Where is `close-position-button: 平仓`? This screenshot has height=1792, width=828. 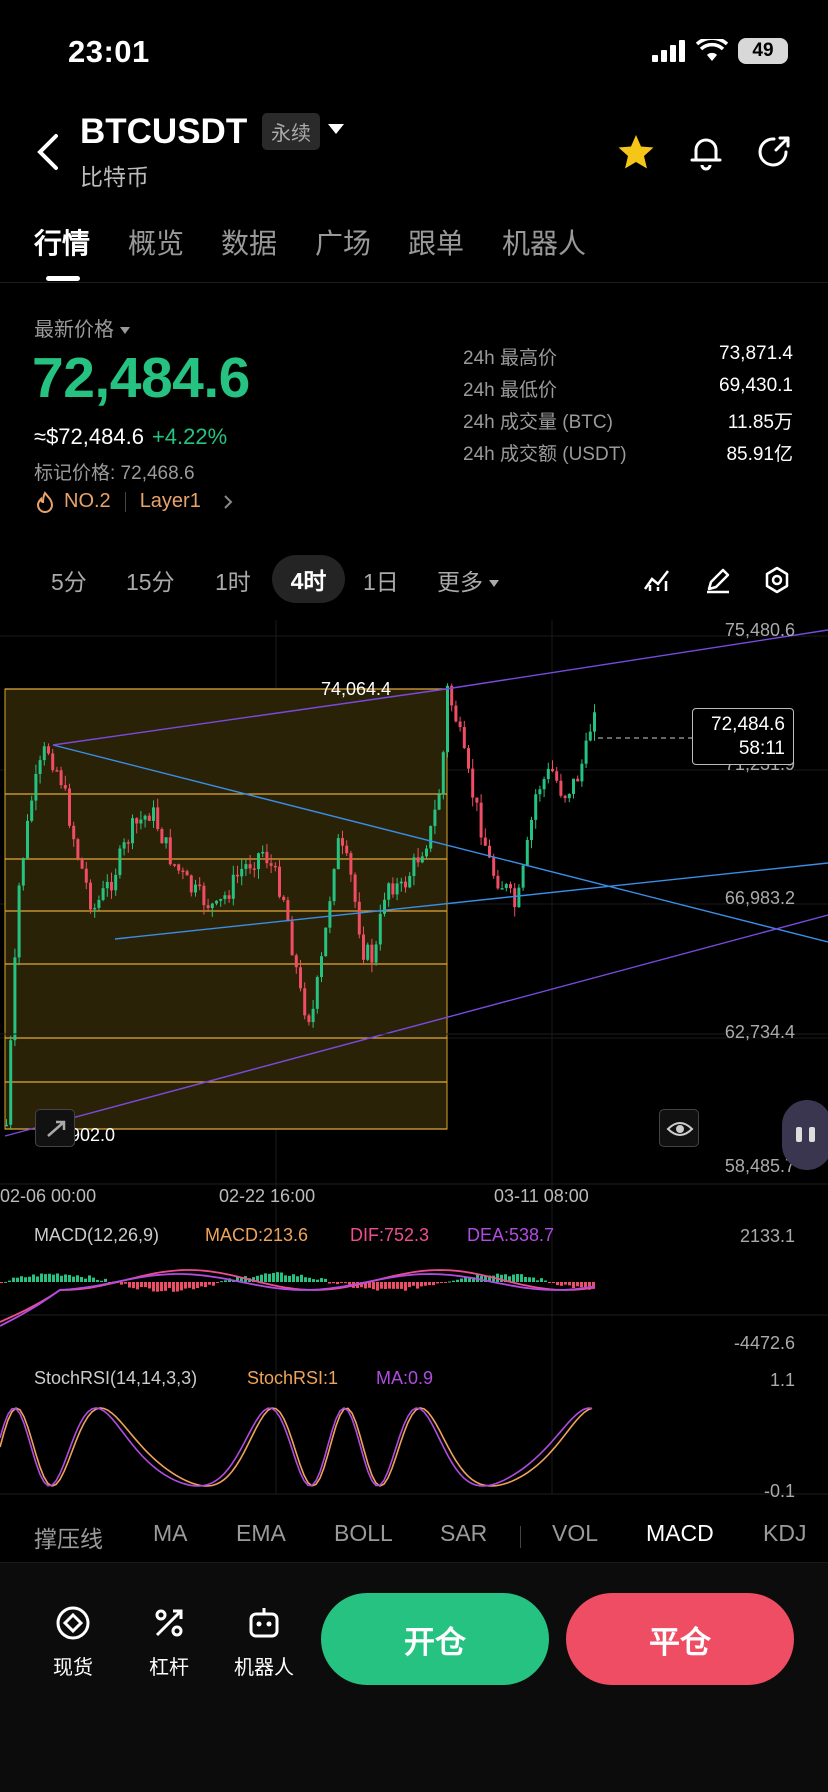
close-position-button: 平仓 is located at coordinates (680, 1639).